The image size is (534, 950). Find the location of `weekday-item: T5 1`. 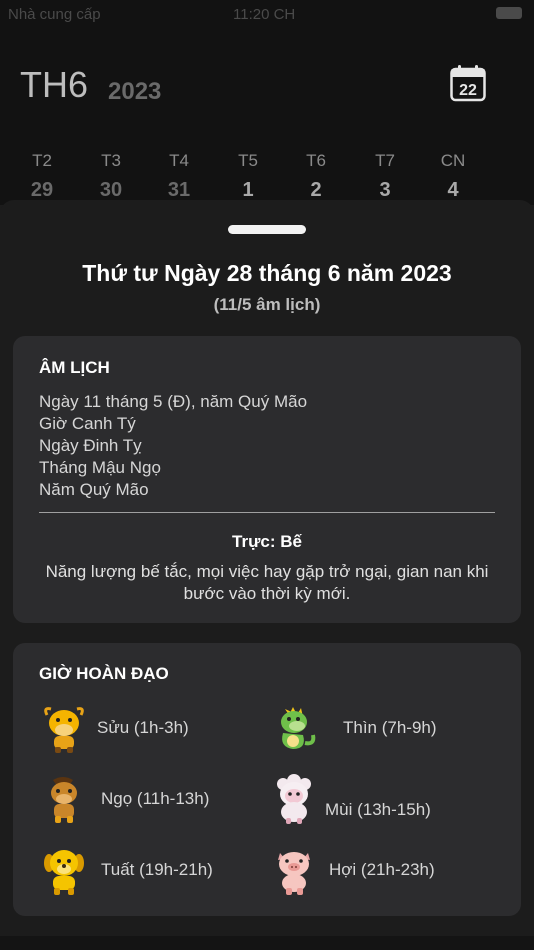

weekday-item: T5 1 is located at coordinates (248, 176).